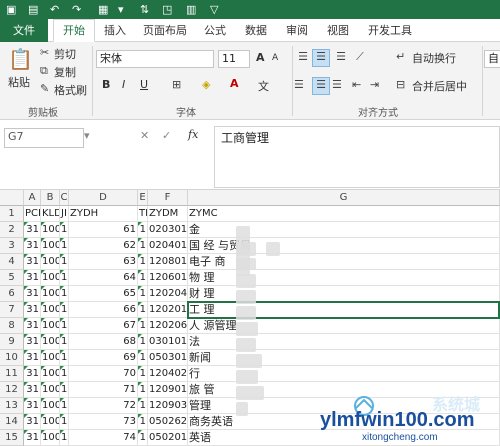 The height and width of the screenshot is (446, 500). I want to click on cell-c11: 1, so click(64, 374).